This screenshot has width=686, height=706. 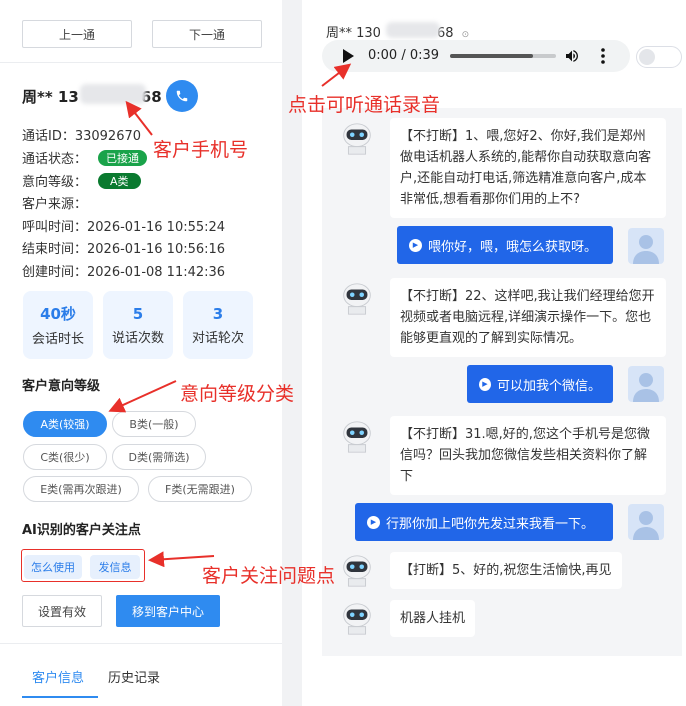 I want to click on user-message: ▶ 喂你好，喂，哦怎么获取呀。, so click(x=505, y=245).